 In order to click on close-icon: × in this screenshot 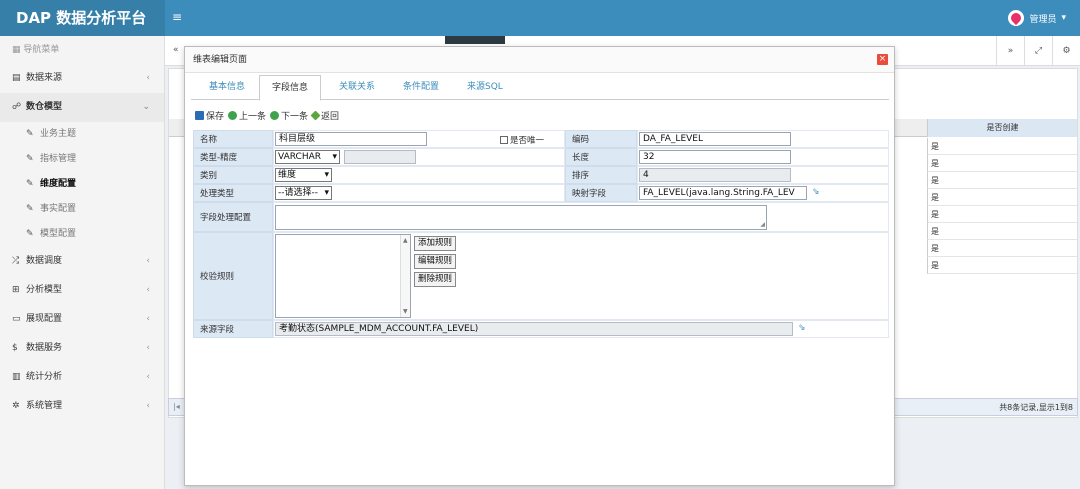, I will do `click(882, 59)`.